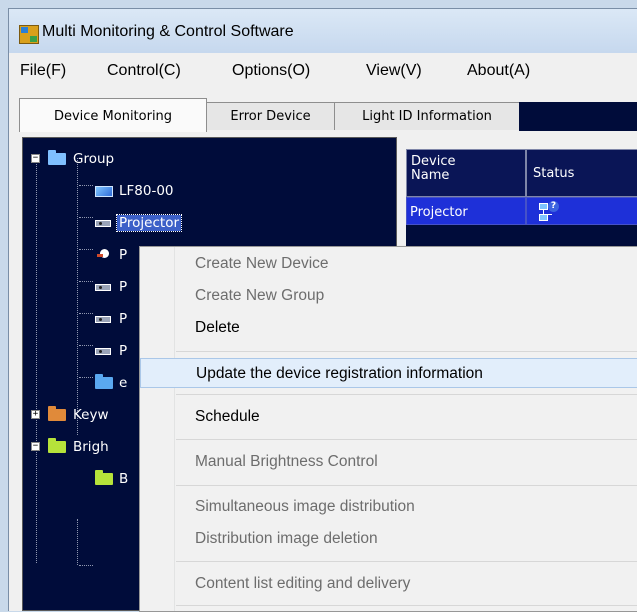  Describe the element at coordinates (35, 414) in the screenshot. I see `expand-icon: +` at that location.